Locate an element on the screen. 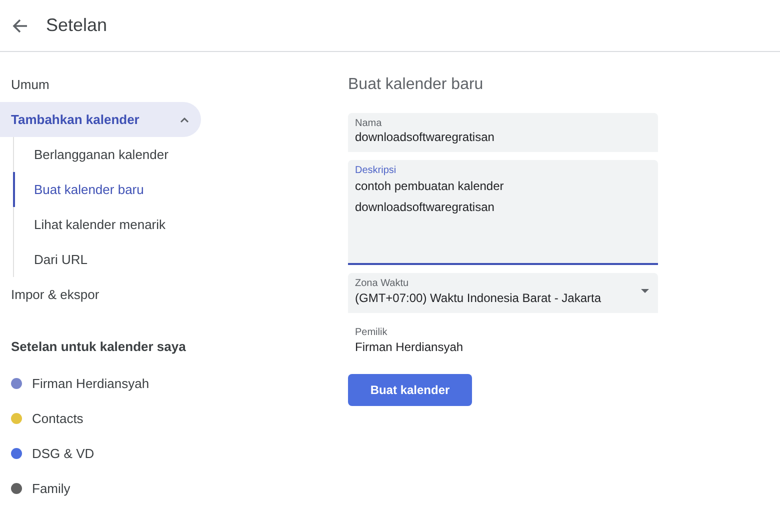 The height and width of the screenshot is (529, 780). chevron-icon is located at coordinates (184, 119).